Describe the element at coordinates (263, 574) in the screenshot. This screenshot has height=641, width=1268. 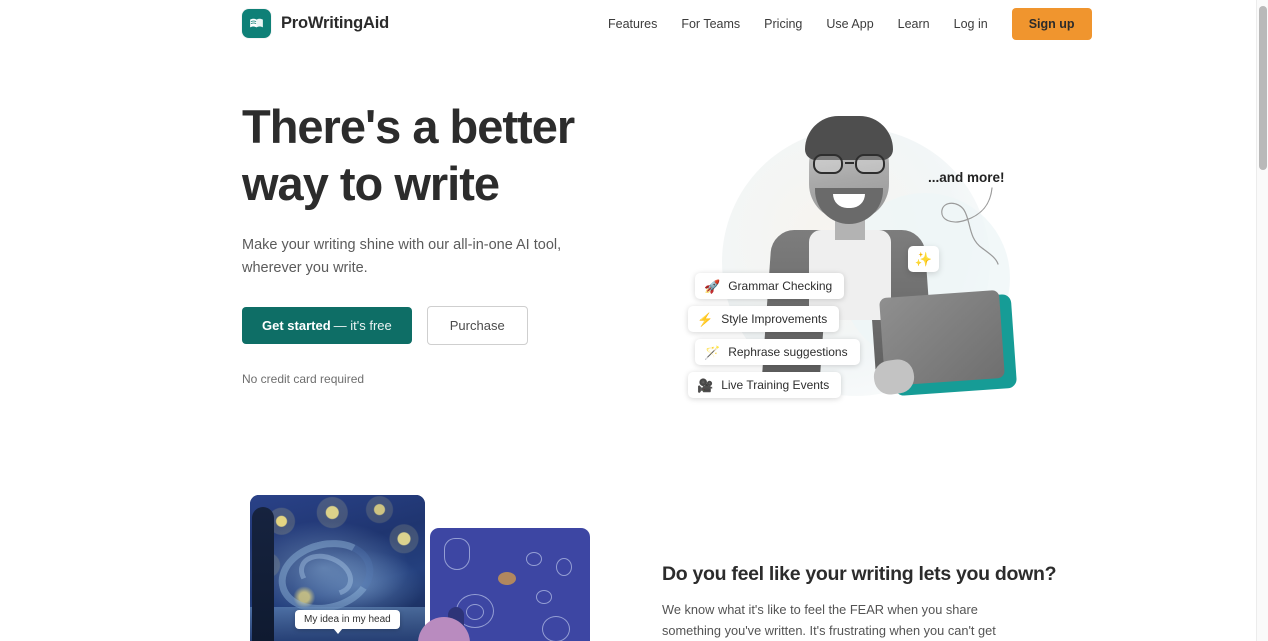
I see `cypress-tree` at that location.